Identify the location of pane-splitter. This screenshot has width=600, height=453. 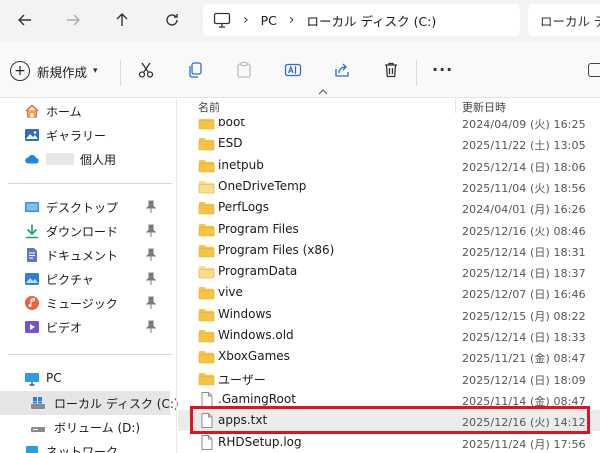
(176, 276).